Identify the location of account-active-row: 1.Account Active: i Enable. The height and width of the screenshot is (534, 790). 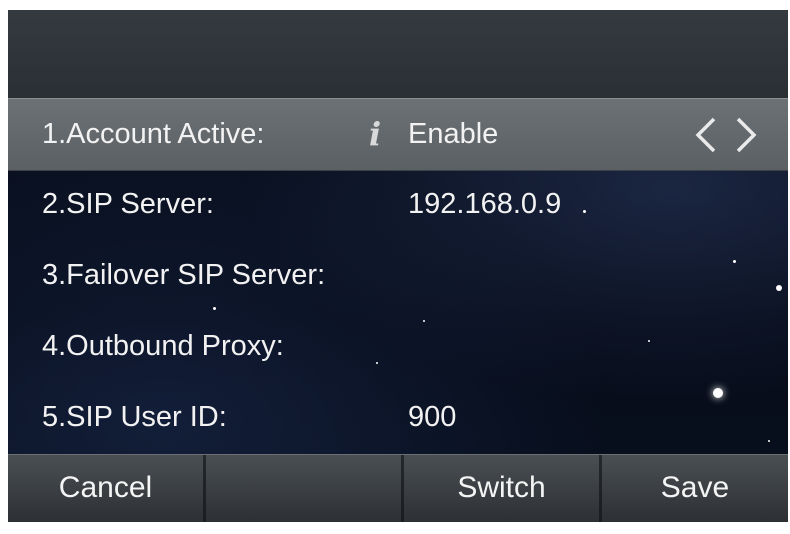
(398, 134).